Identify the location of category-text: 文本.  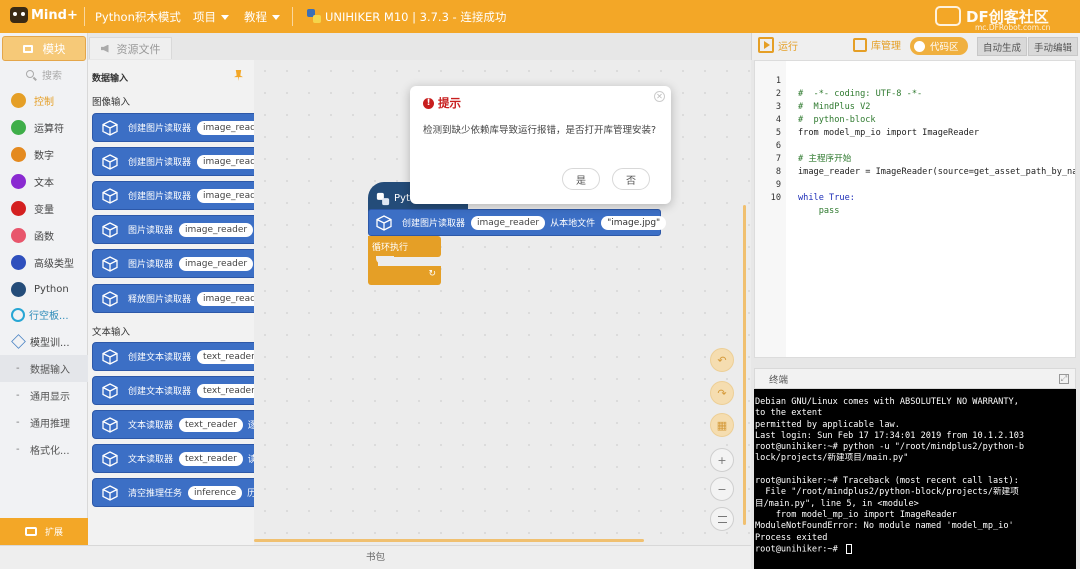
(44, 181).